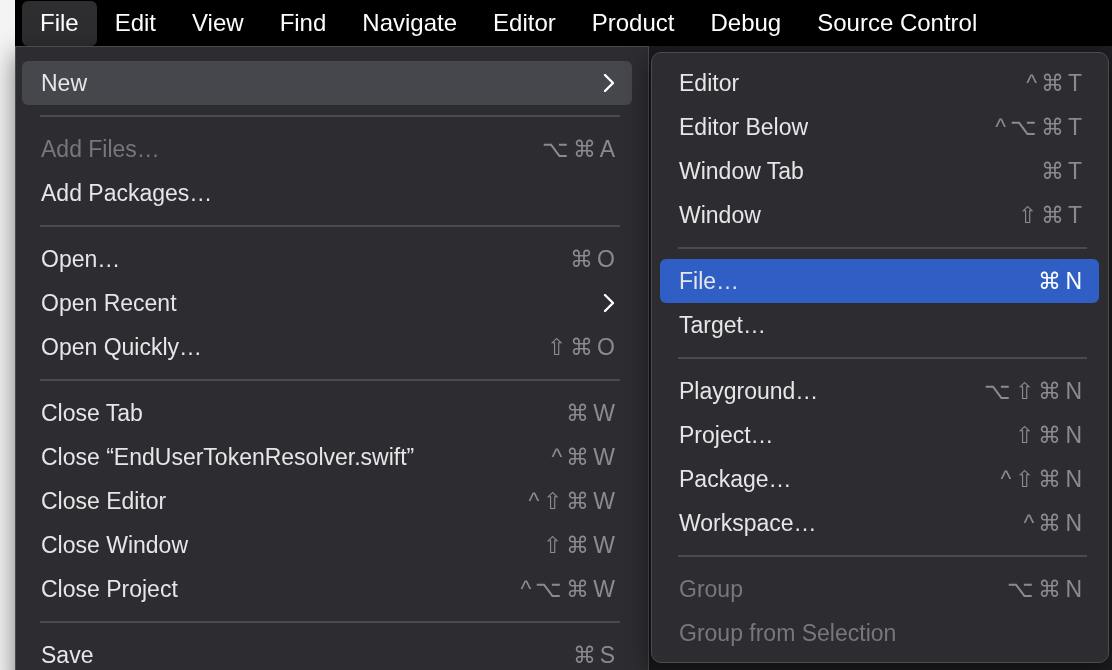 The height and width of the screenshot is (670, 1112). I want to click on menu-bar-item: Product, so click(633, 23).